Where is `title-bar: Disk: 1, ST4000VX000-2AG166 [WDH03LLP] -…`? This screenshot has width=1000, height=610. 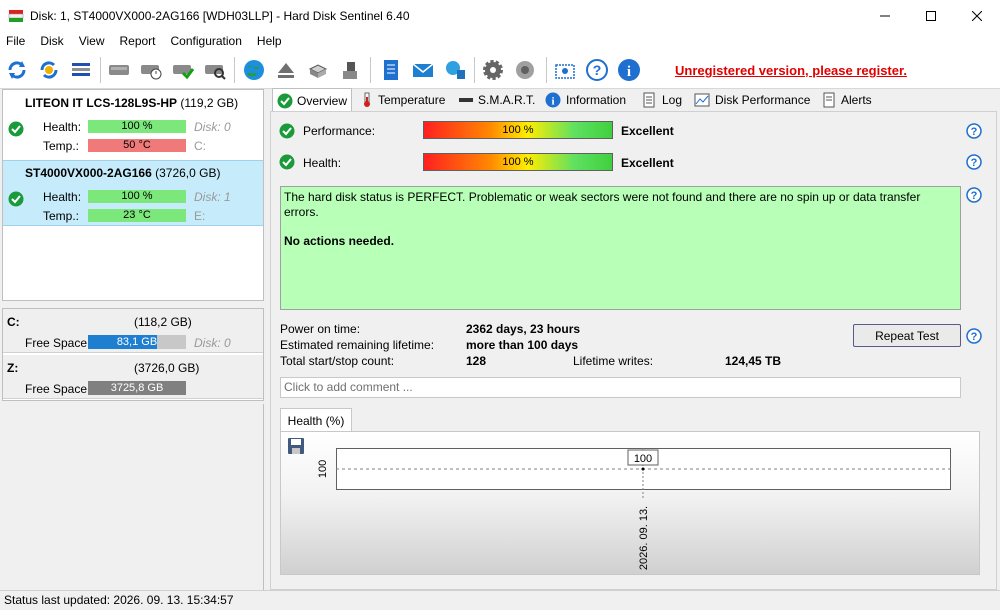
title-bar: Disk: 1, ST4000VX000-2AG166 [WDH03LLP] -… is located at coordinates (500, 15).